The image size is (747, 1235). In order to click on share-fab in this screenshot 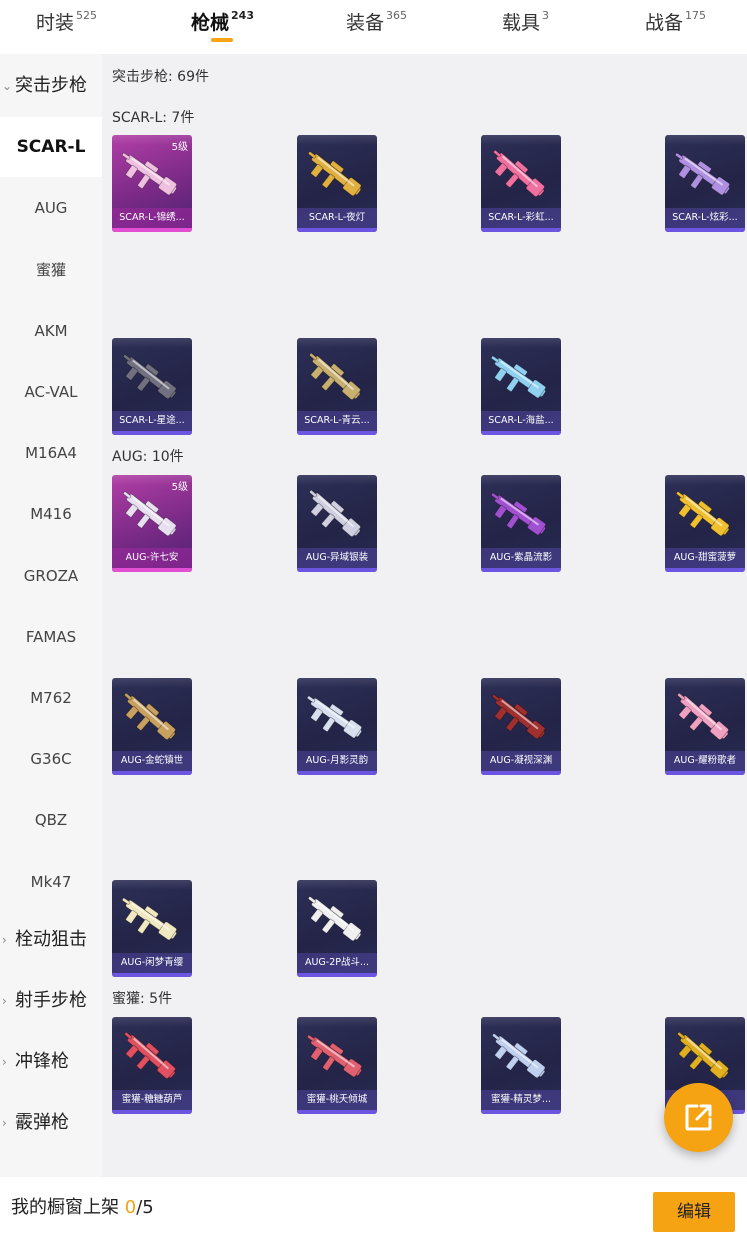, I will do `click(698, 1117)`.